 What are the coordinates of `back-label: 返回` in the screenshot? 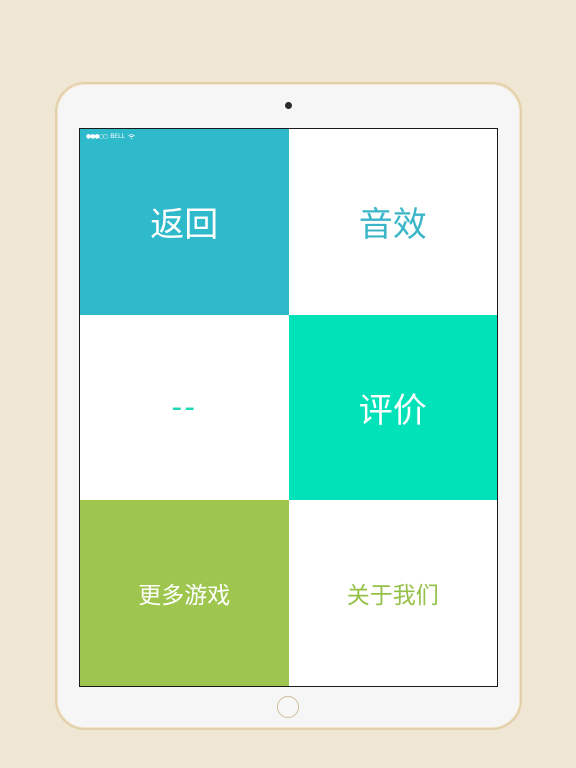 It's located at (184, 225).